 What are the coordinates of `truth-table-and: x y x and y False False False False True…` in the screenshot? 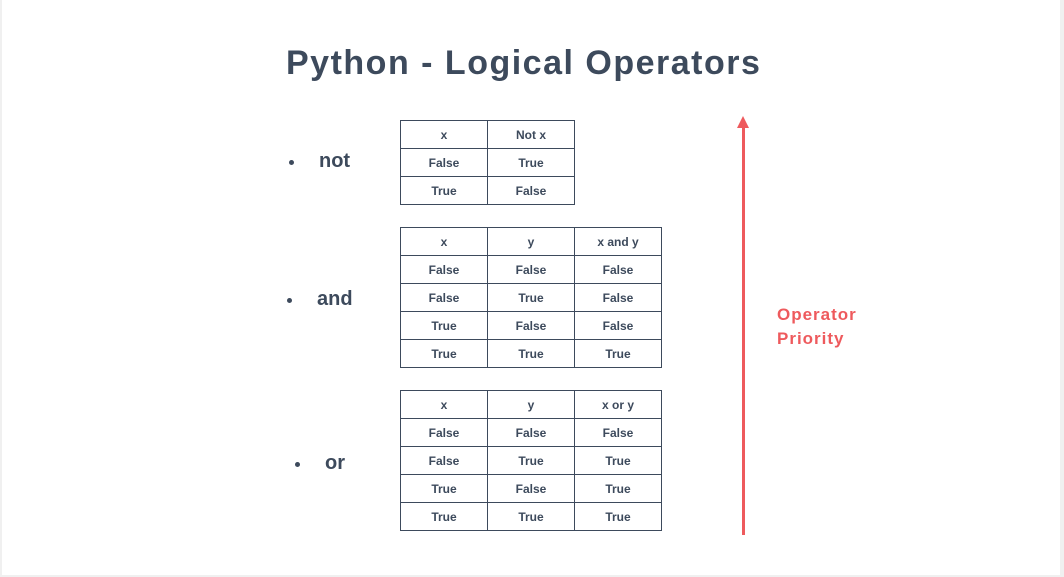 It's located at (531, 297).